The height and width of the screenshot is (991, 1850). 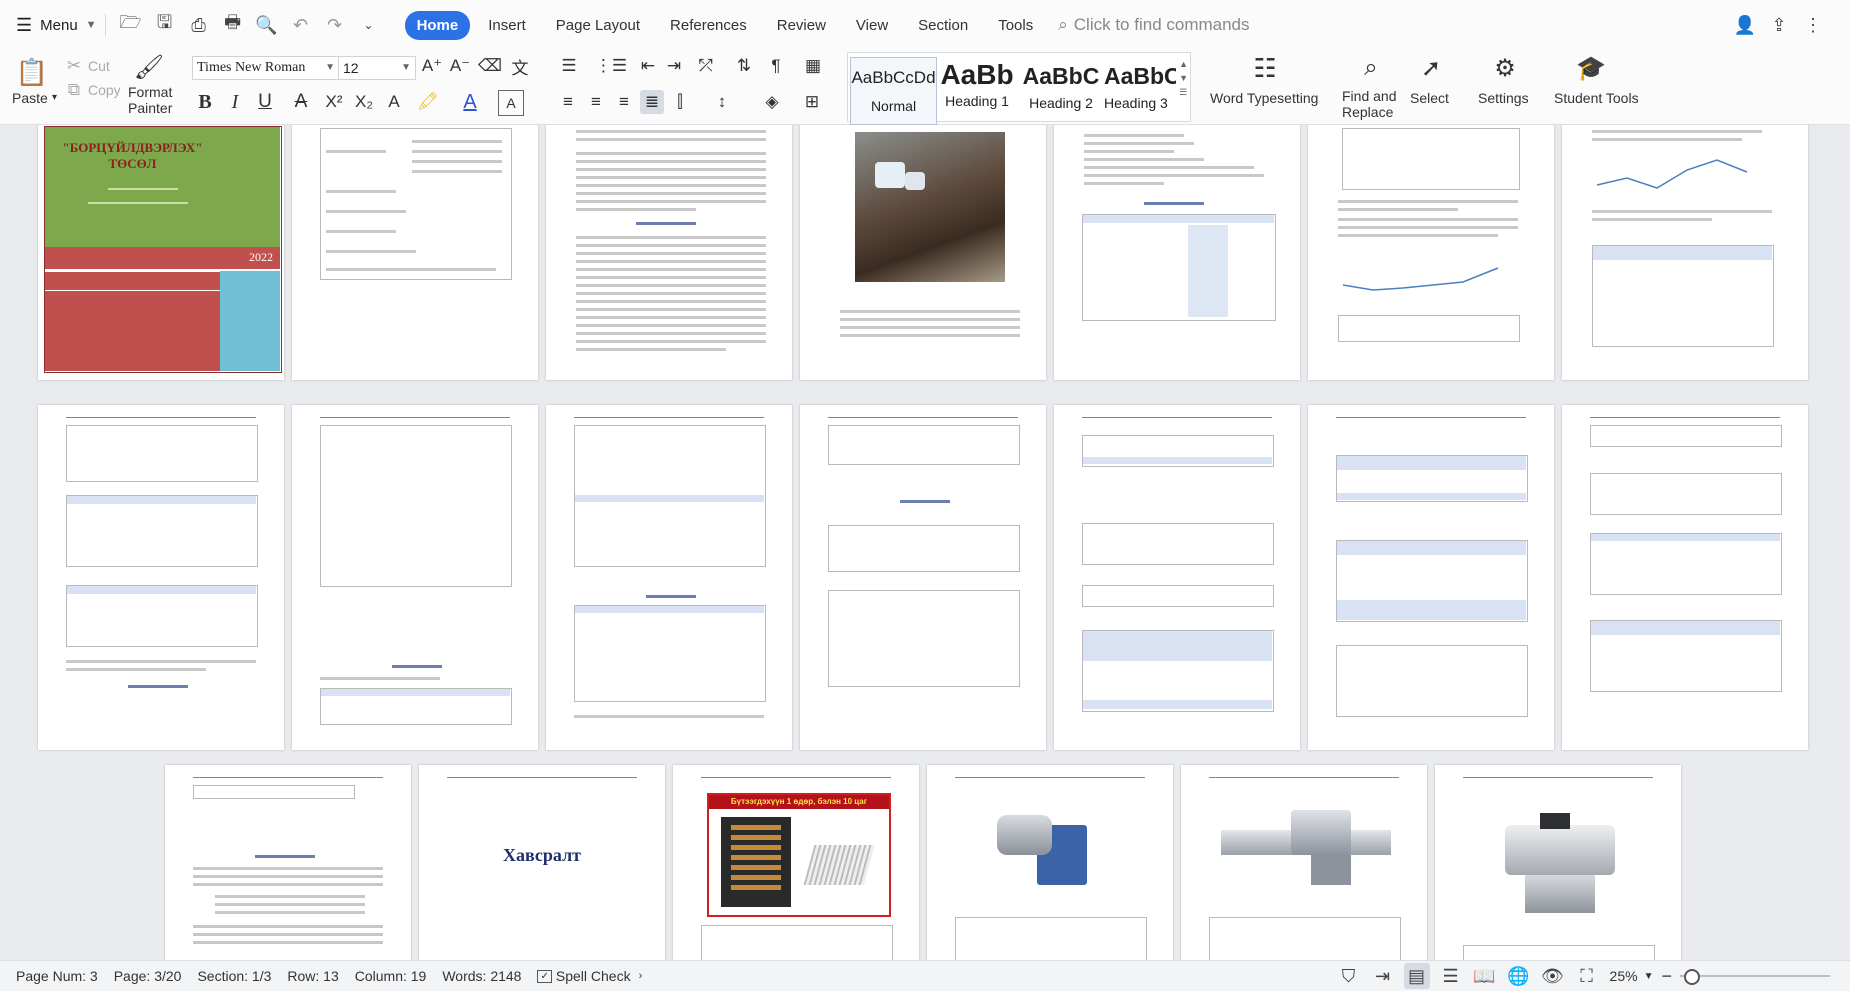 I want to click on format-painter-label-2: Painter, so click(x=150, y=108).